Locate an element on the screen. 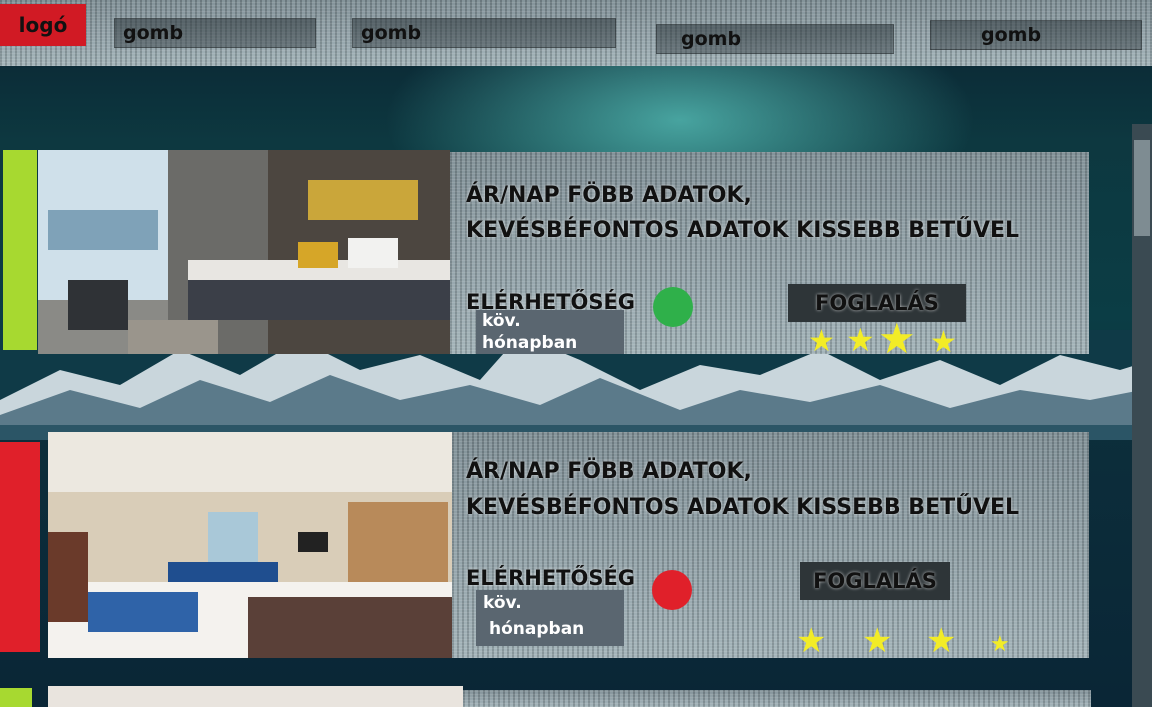 The width and height of the screenshot is (1152, 707). availability-label: ELÉRHETŐSÉG is located at coordinates (551, 578).